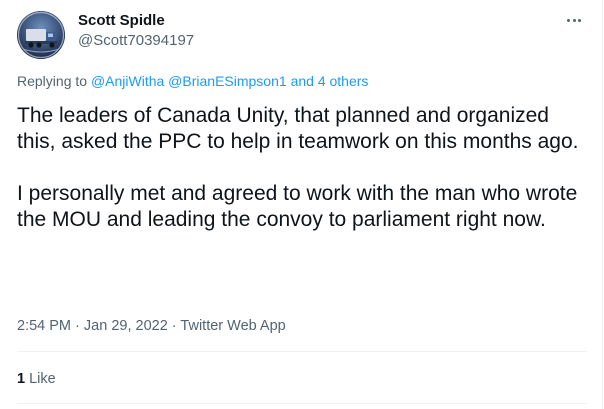  I want to click on more-options-icon, so click(574, 20).